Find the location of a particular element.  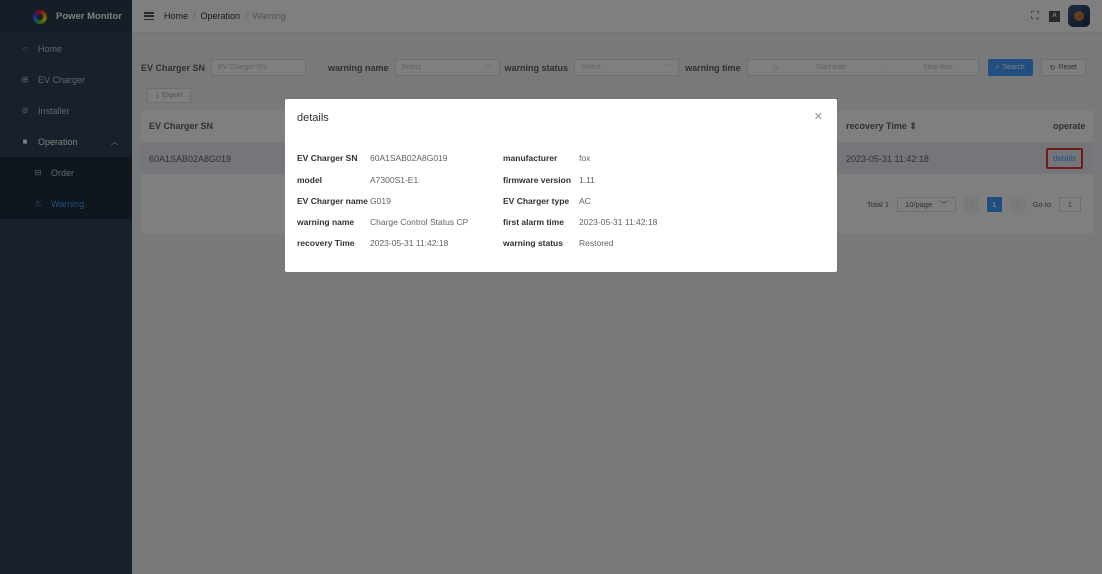

field-label: EV Charger name is located at coordinates (332, 201).